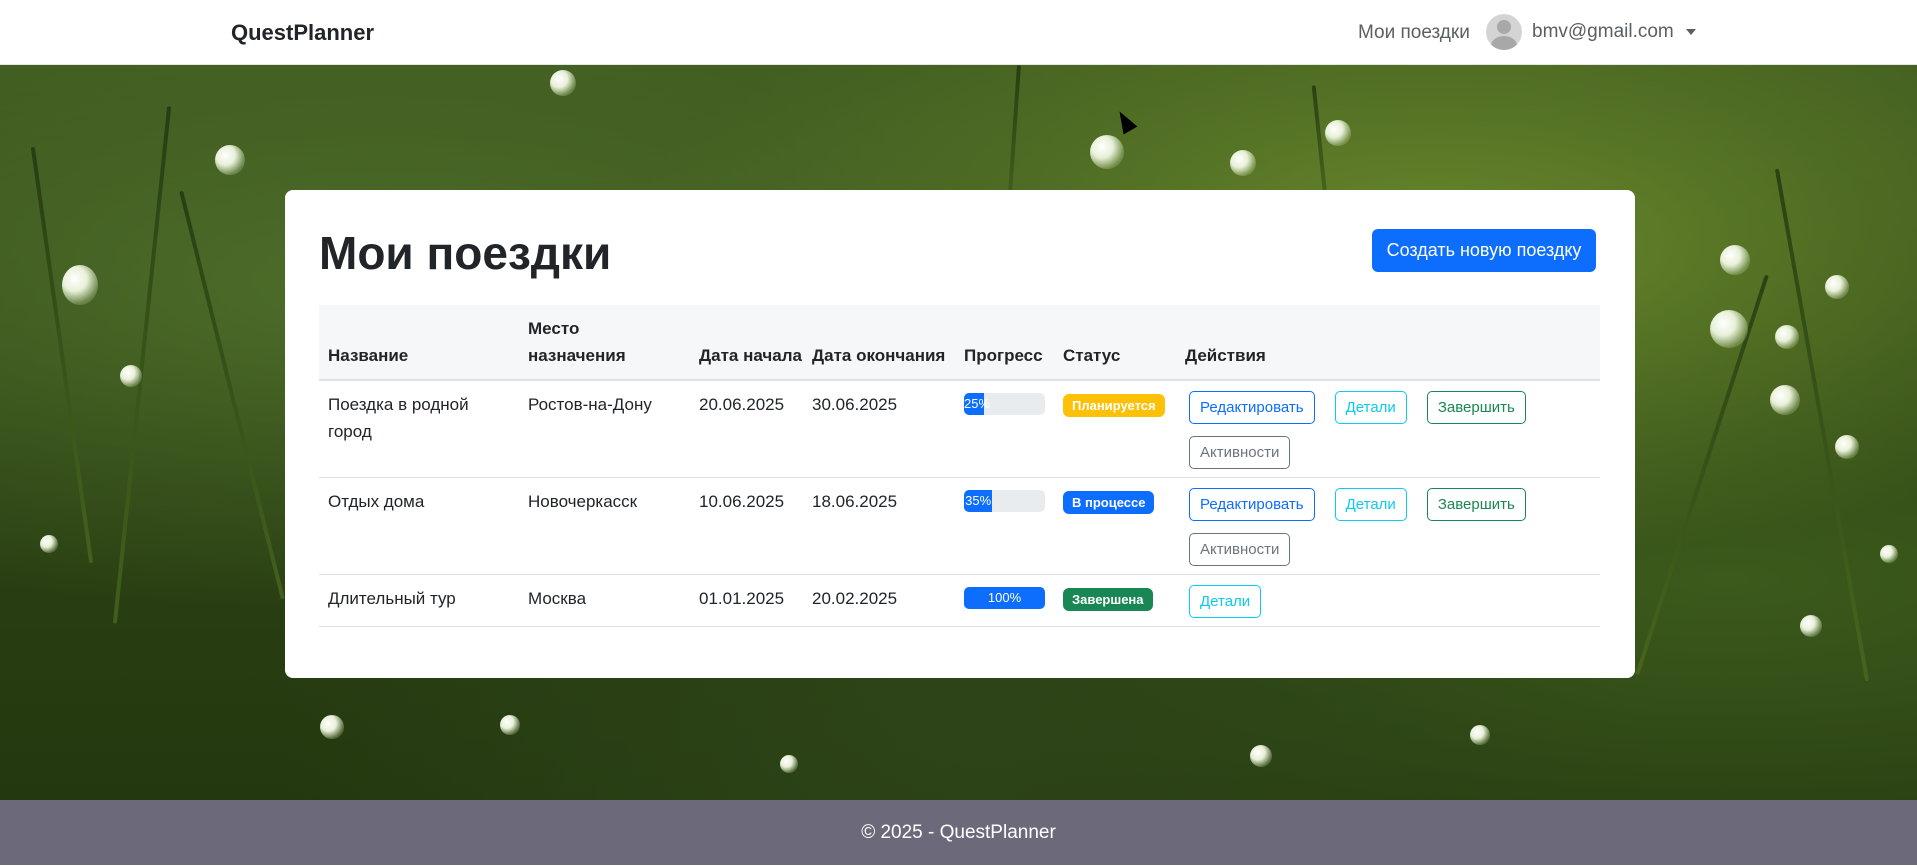 This screenshot has width=1917, height=866. Describe the element at coordinates (1115, 343) in the screenshot. I see `col-status: Статус` at that location.